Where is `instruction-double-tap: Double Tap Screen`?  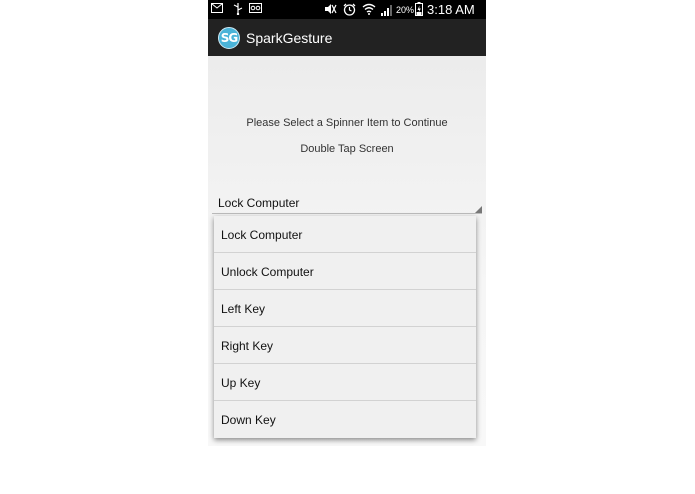 instruction-double-tap: Double Tap Screen is located at coordinates (347, 149).